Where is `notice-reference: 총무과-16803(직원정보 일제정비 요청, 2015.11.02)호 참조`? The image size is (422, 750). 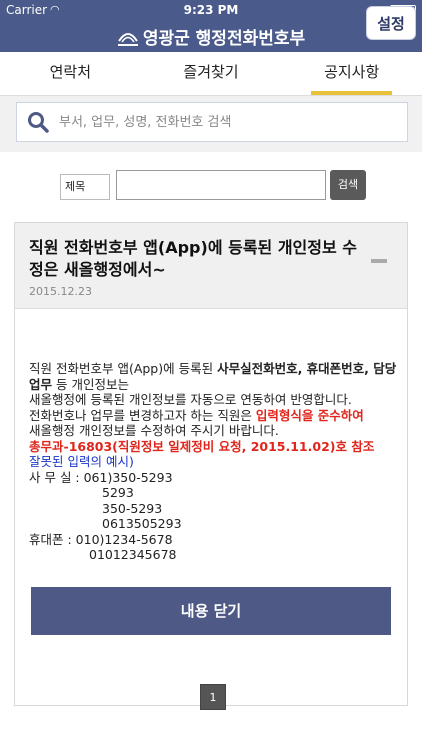
notice-reference: 총무과-16803(직원정보 일제정비 요청, 2015.11.02)호 참조 is located at coordinates (202, 446).